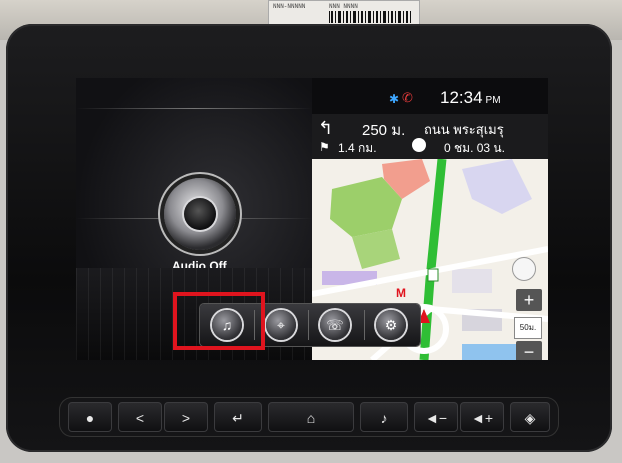 The height and width of the screenshot is (463, 622). Describe the element at coordinates (140, 417) in the screenshot. I see `prev-button: <` at that location.